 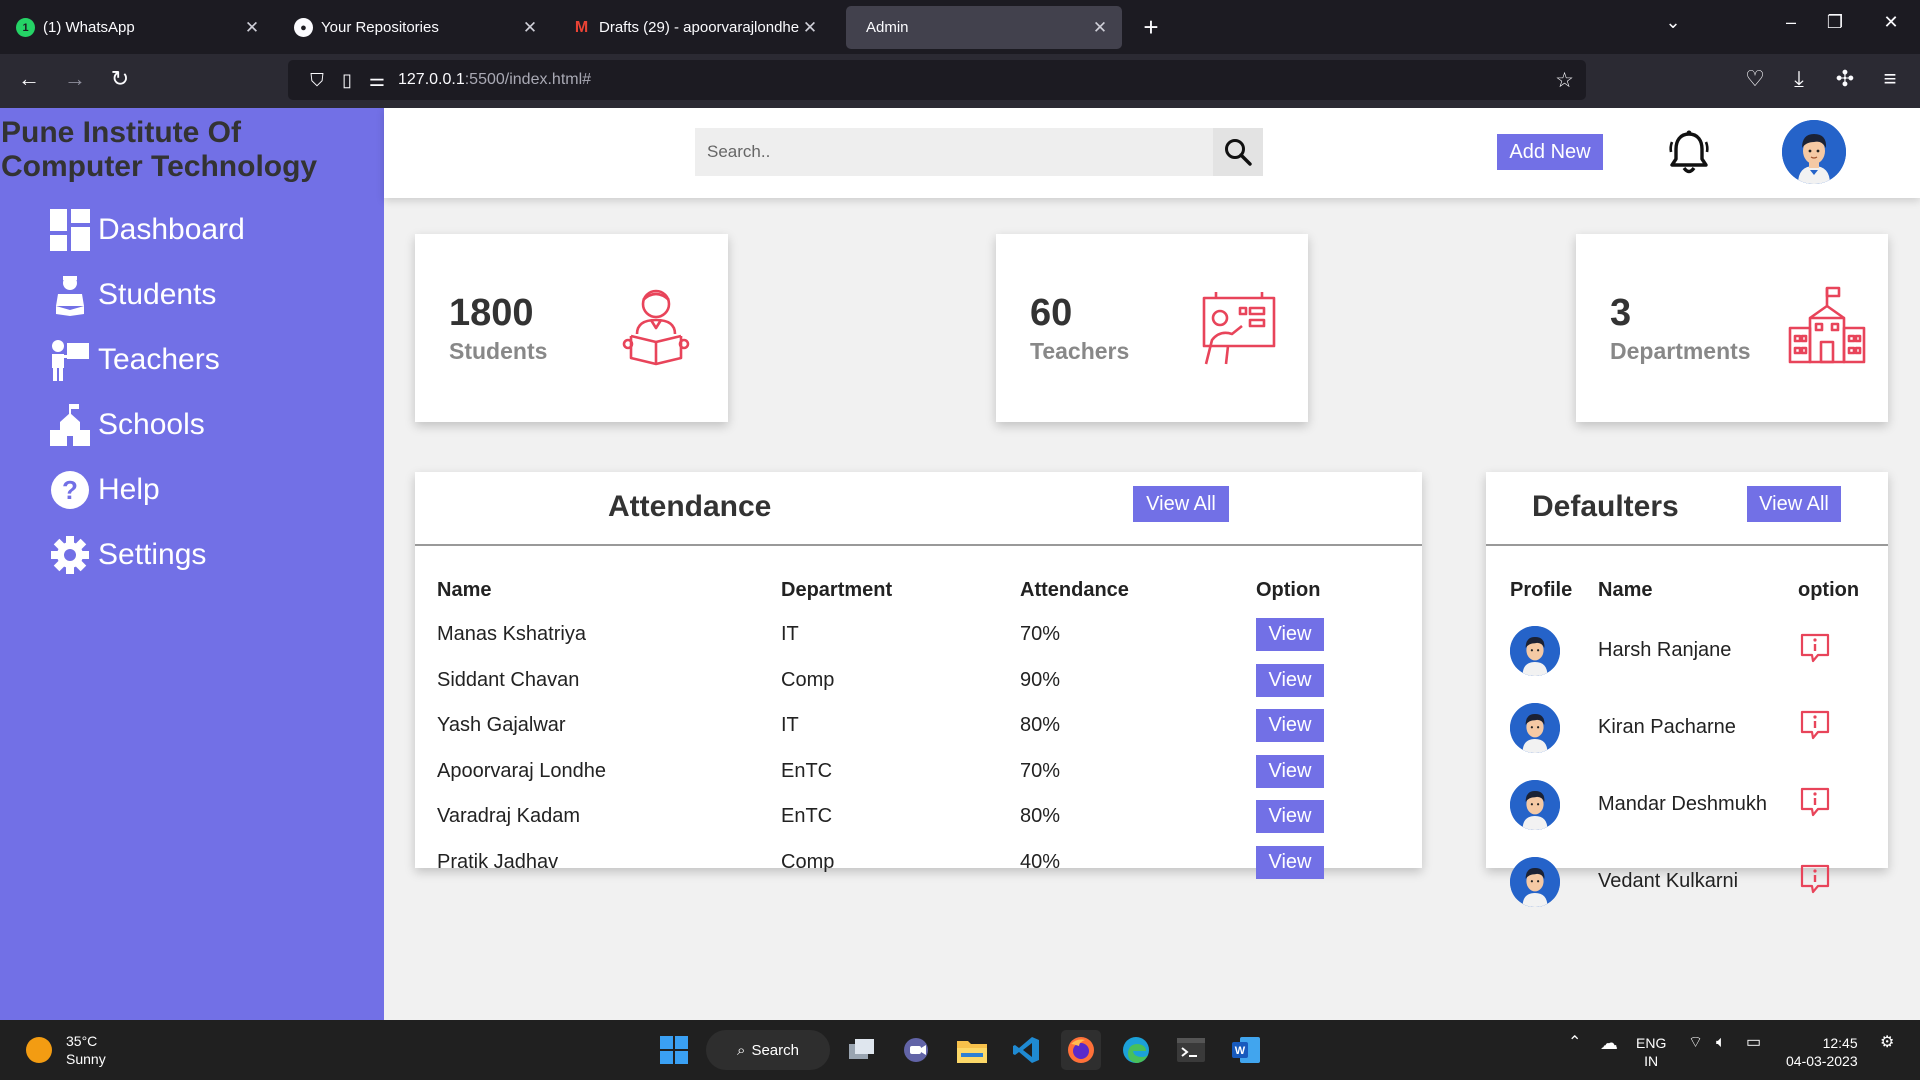 What do you see at coordinates (1689, 153) in the screenshot?
I see `notification-bell-icon` at bounding box center [1689, 153].